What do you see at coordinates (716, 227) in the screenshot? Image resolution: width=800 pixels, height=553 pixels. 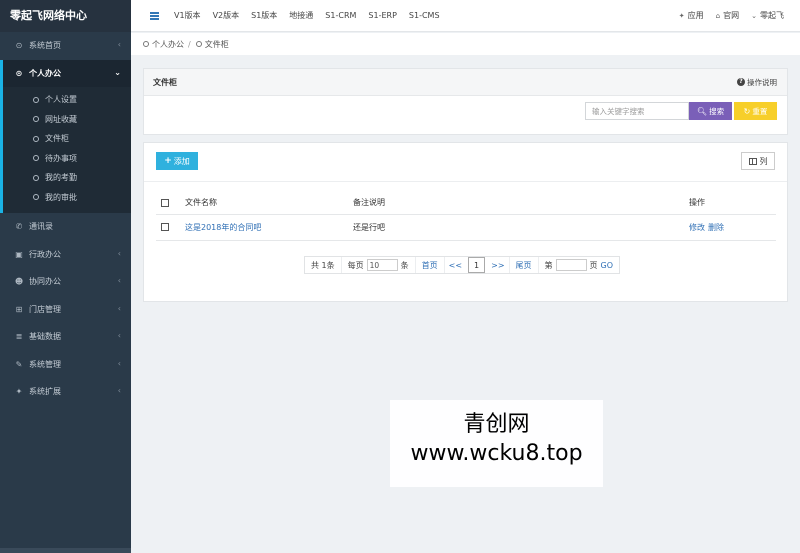 I see `delete-link: 删除` at bounding box center [716, 227].